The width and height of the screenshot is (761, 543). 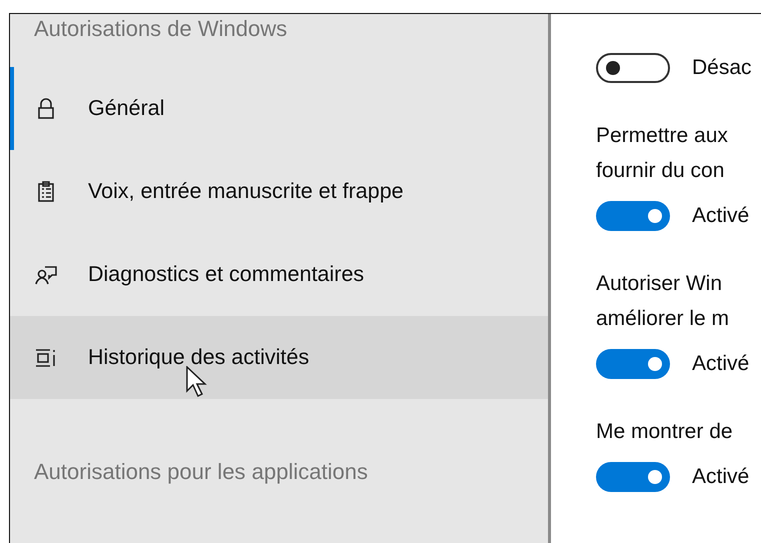 What do you see at coordinates (197, 382) in the screenshot?
I see `mouse-cursor-icon` at bounding box center [197, 382].